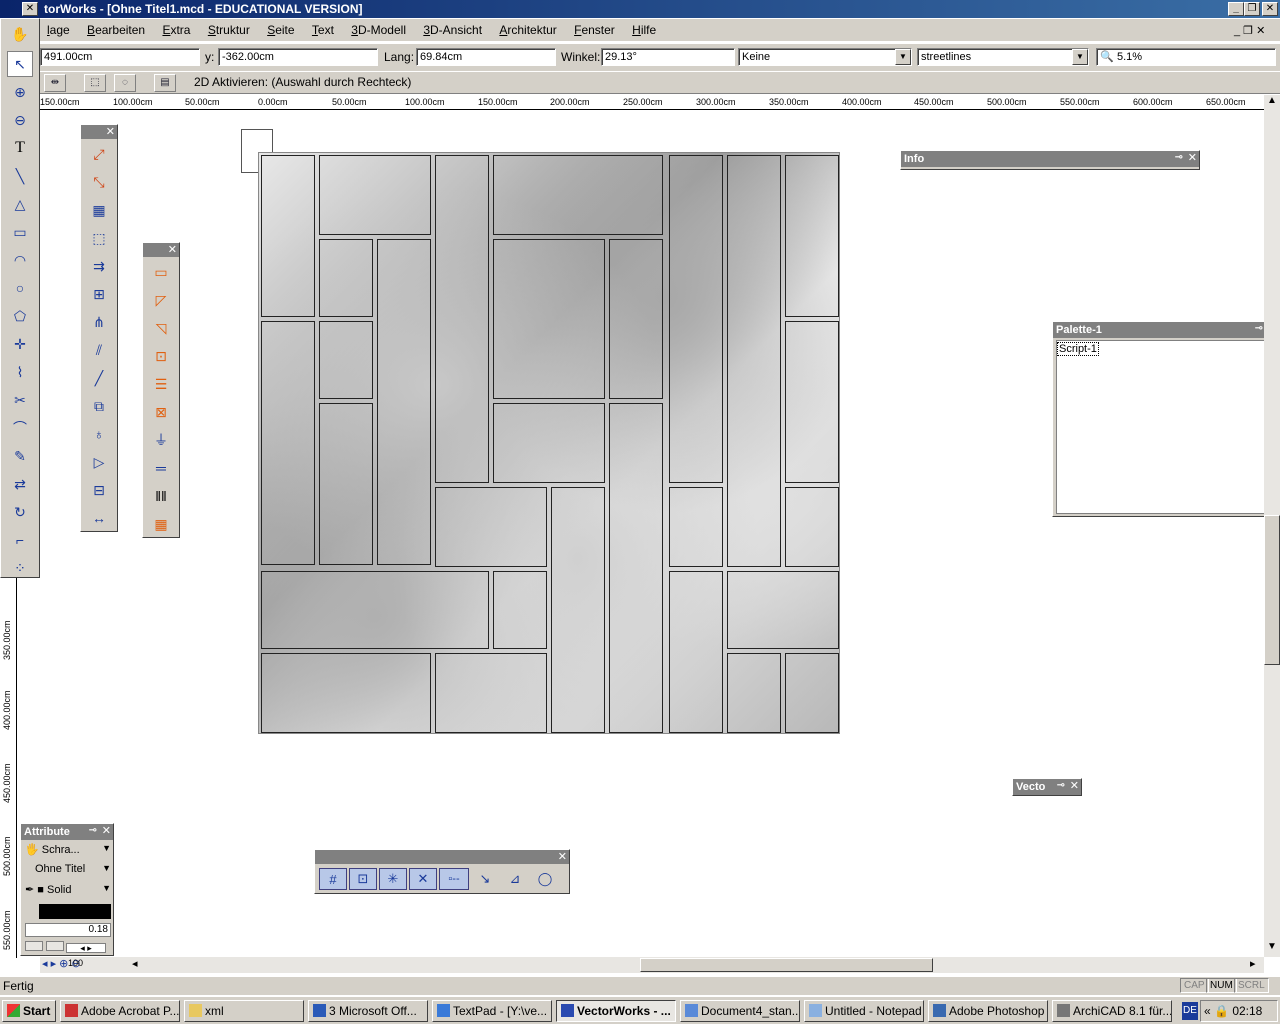  I want to click on scroll-left-icon: ◂, so click(135, 963).